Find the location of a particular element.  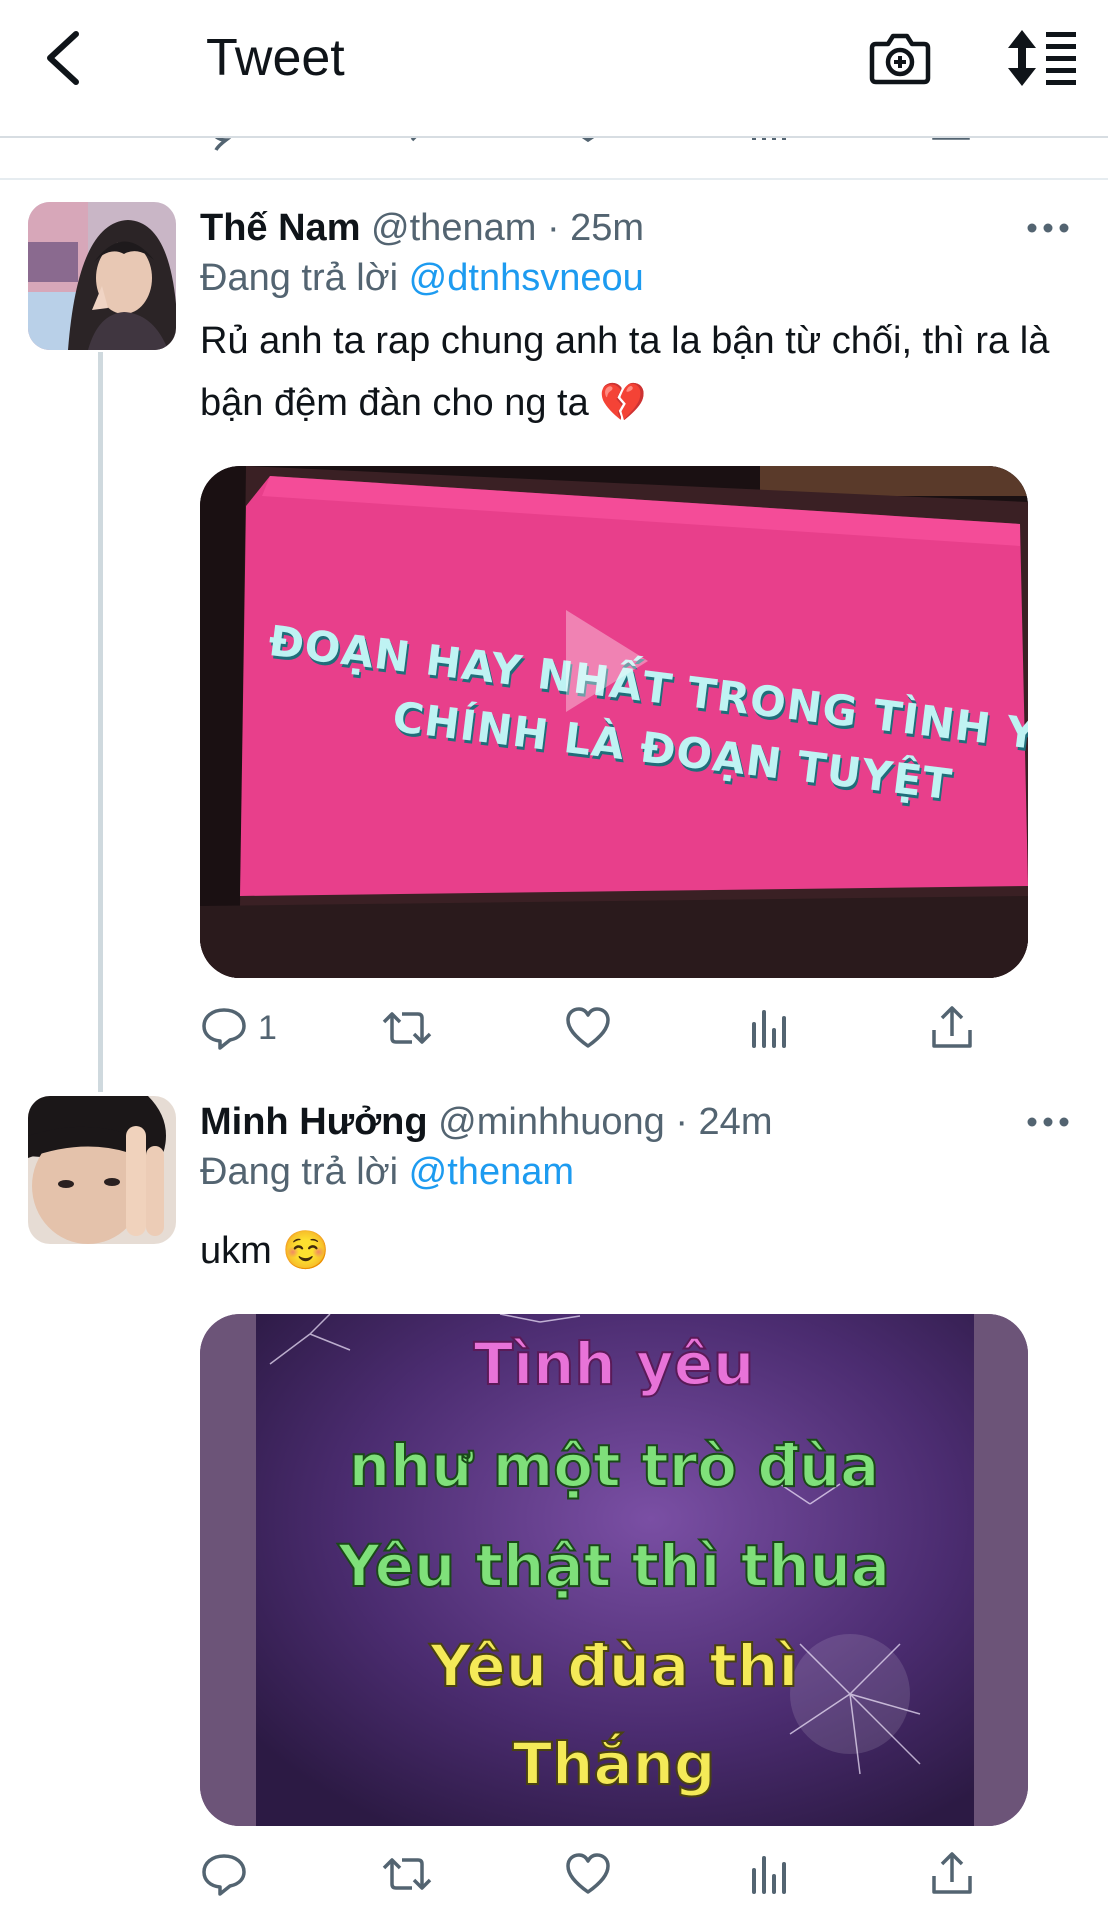

display-name: Minh Hưởng is located at coordinates (314, 1122).